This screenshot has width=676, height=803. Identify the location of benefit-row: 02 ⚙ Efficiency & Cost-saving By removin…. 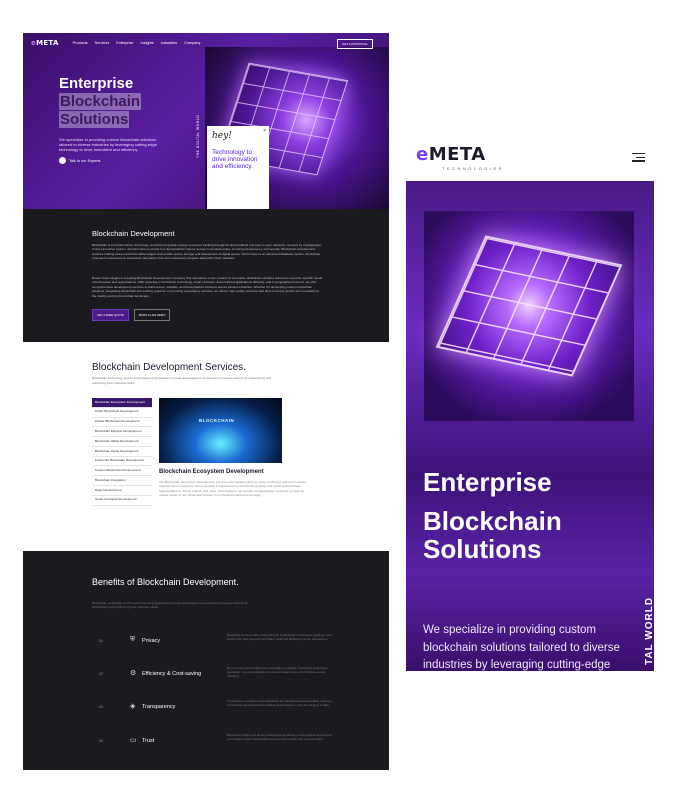
(217, 678).